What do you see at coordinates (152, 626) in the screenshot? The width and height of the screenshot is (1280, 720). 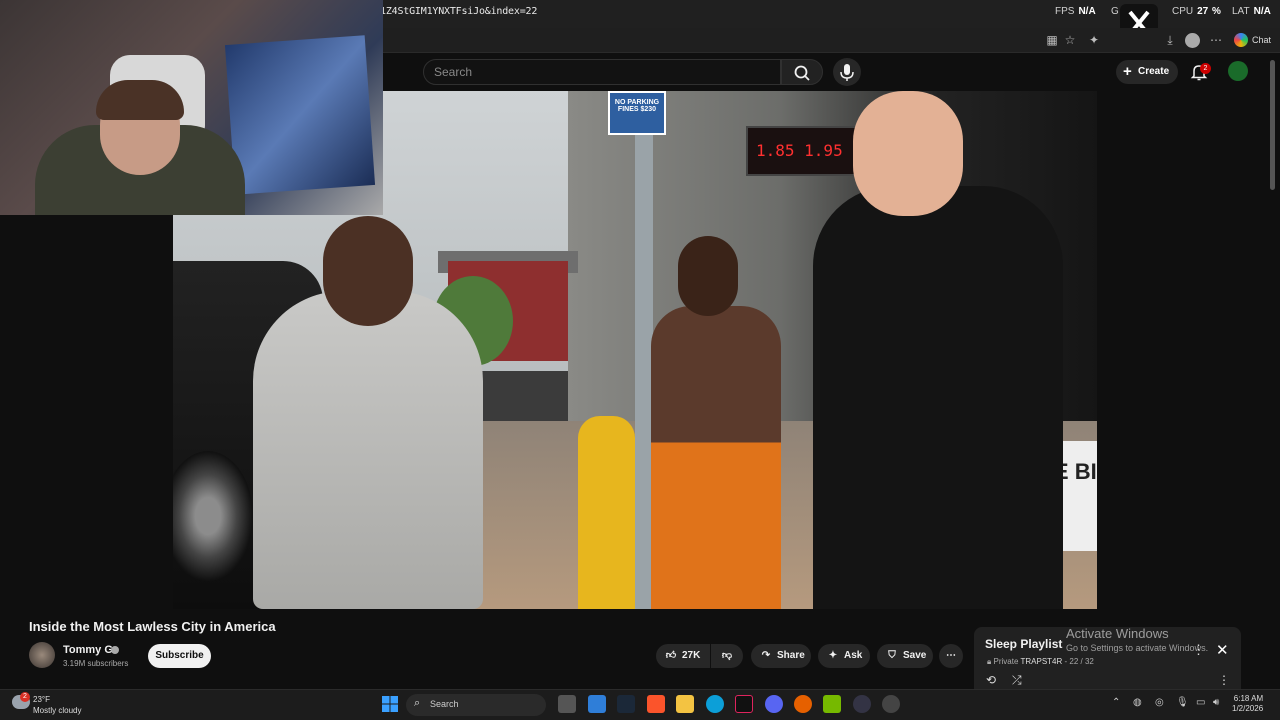 I see `video-title: Inside the Most Lawless City in America` at bounding box center [152, 626].